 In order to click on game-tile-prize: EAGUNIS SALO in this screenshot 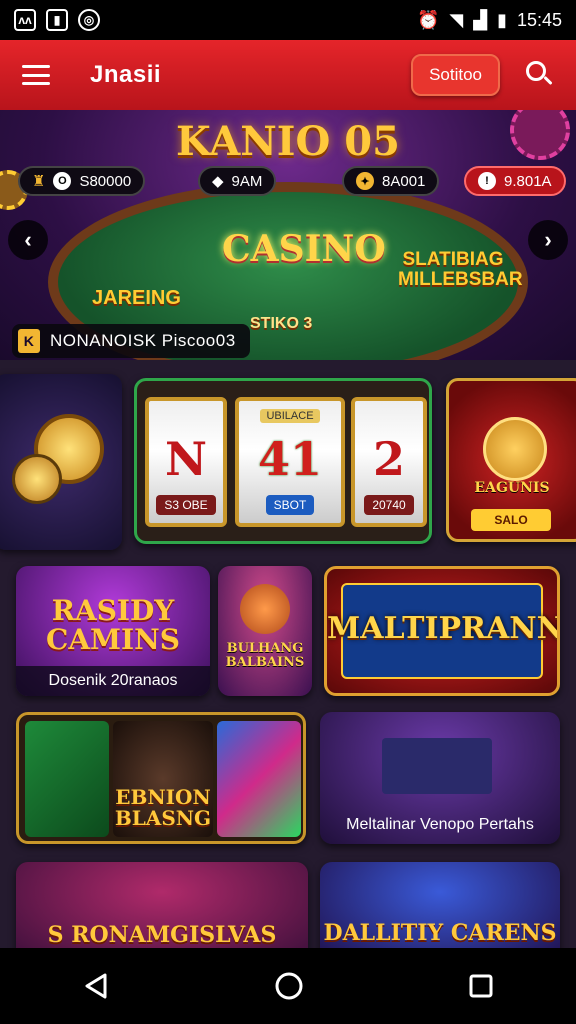, I will do `click(511, 460)`.